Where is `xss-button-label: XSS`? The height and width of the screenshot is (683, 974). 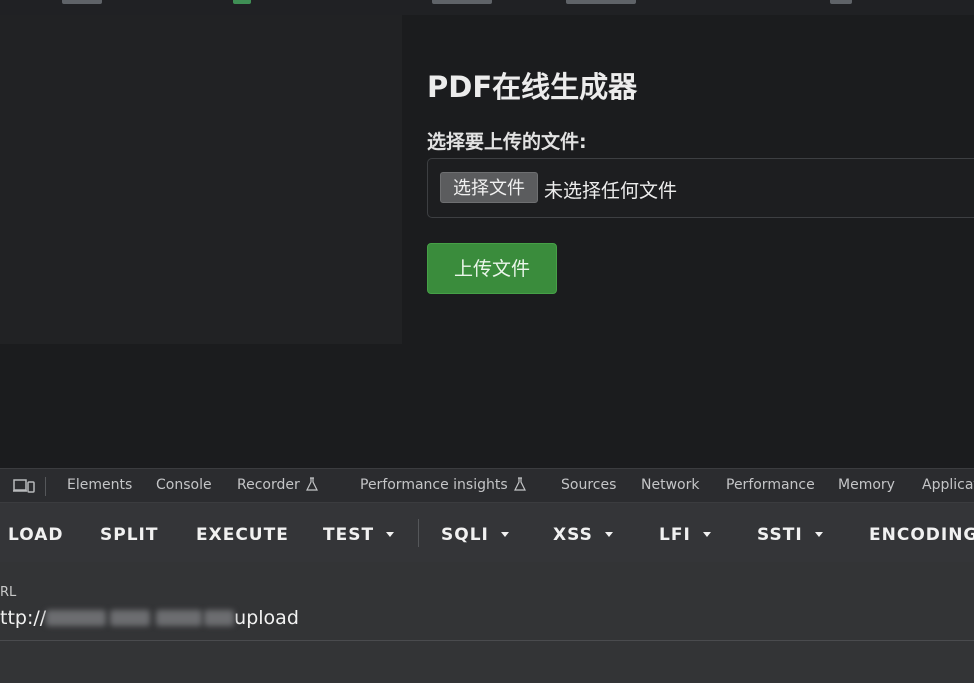 xss-button-label: XSS is located at coordinates (573, 535).